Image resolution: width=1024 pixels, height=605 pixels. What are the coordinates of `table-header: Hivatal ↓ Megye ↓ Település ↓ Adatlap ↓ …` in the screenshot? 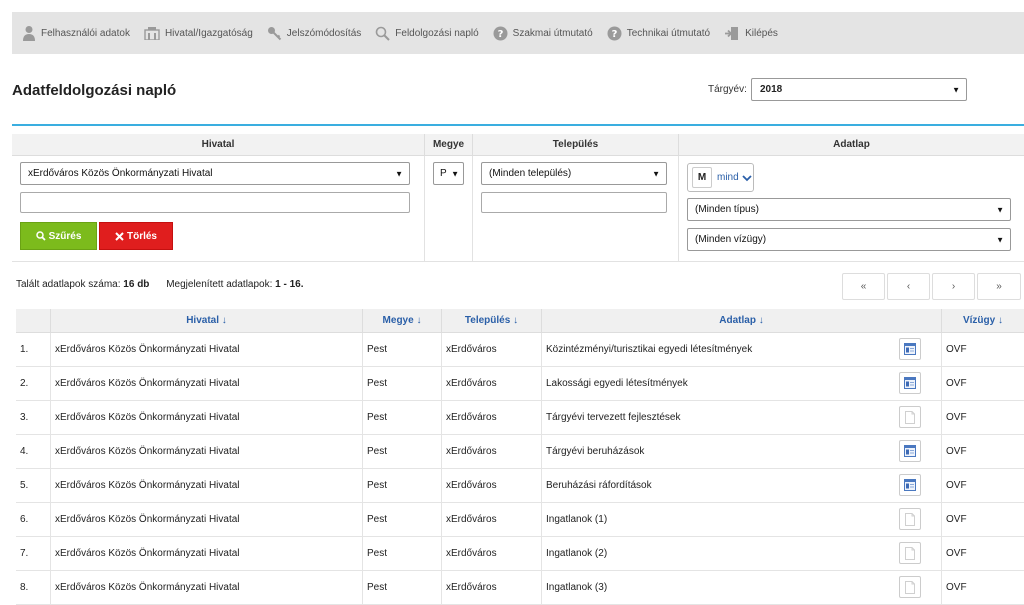 It's located at (520, 321).